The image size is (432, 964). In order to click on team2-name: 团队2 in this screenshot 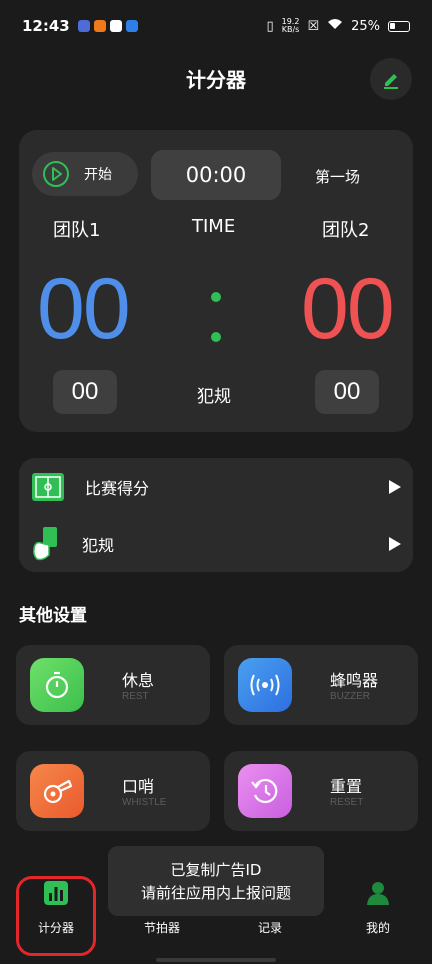, I will do `click(345, 229)`.